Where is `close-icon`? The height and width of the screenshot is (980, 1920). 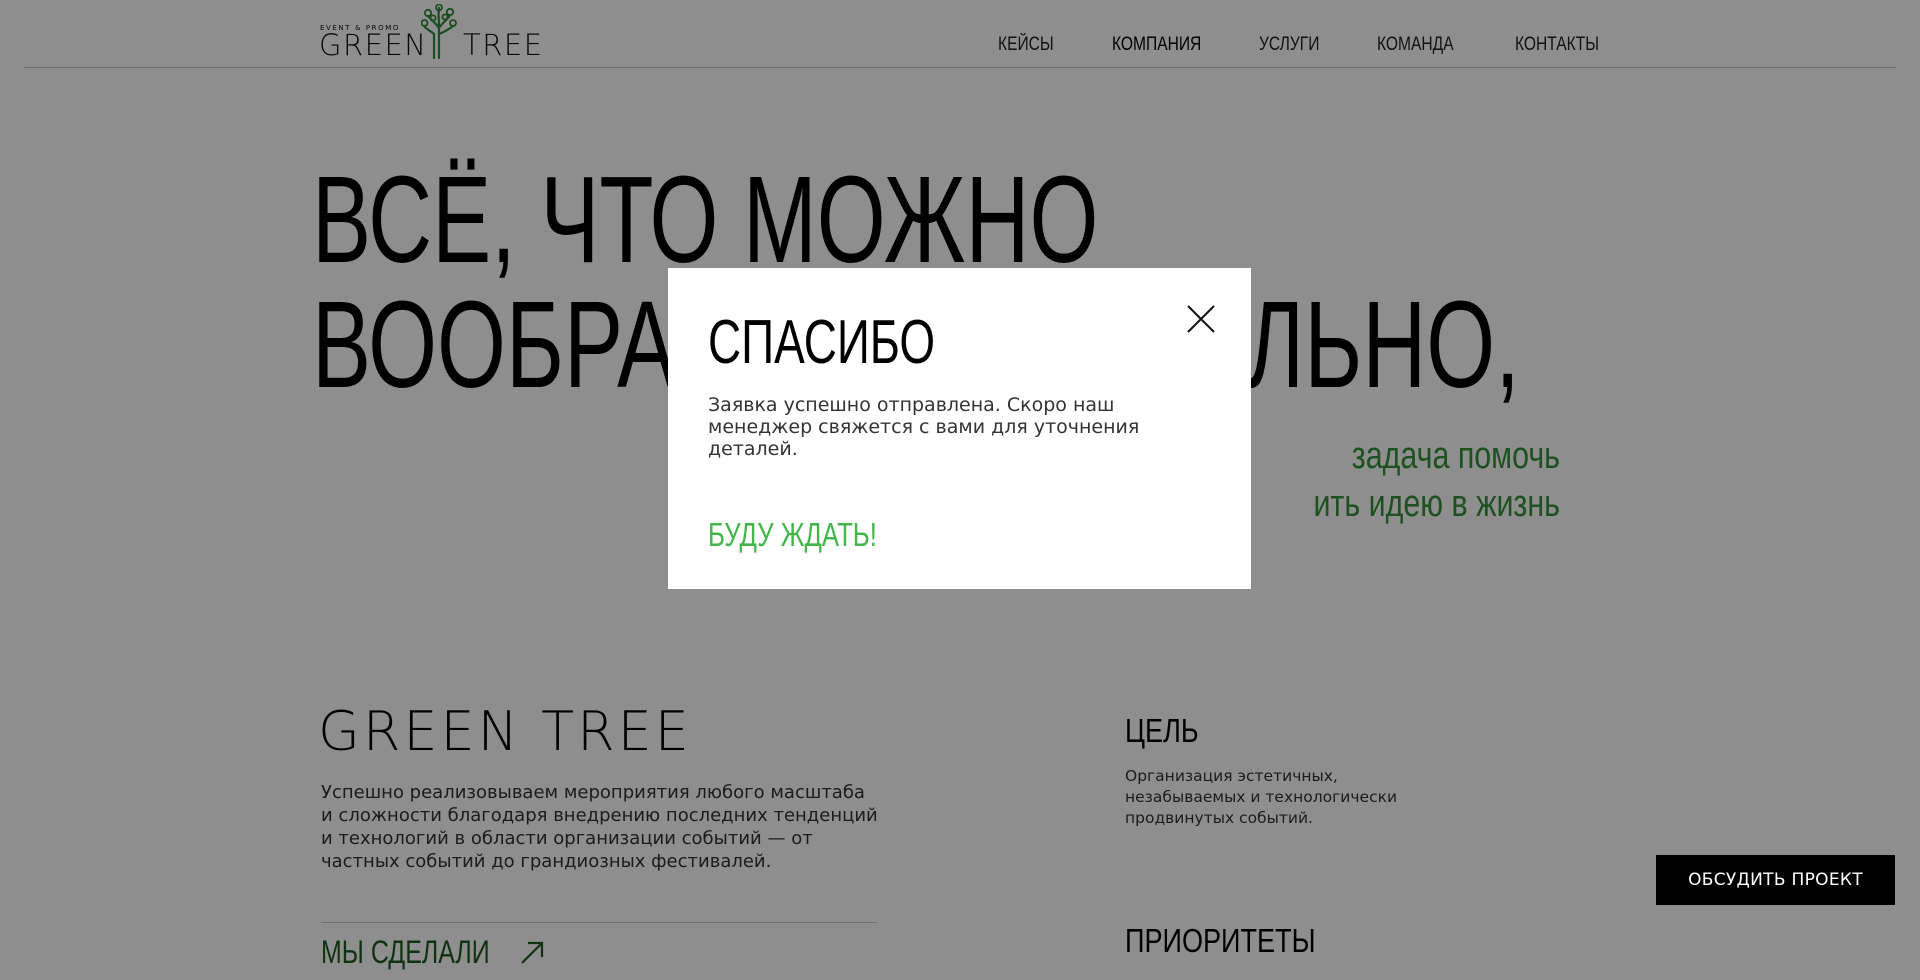
close-icon is located at coordinates (1201, 319).